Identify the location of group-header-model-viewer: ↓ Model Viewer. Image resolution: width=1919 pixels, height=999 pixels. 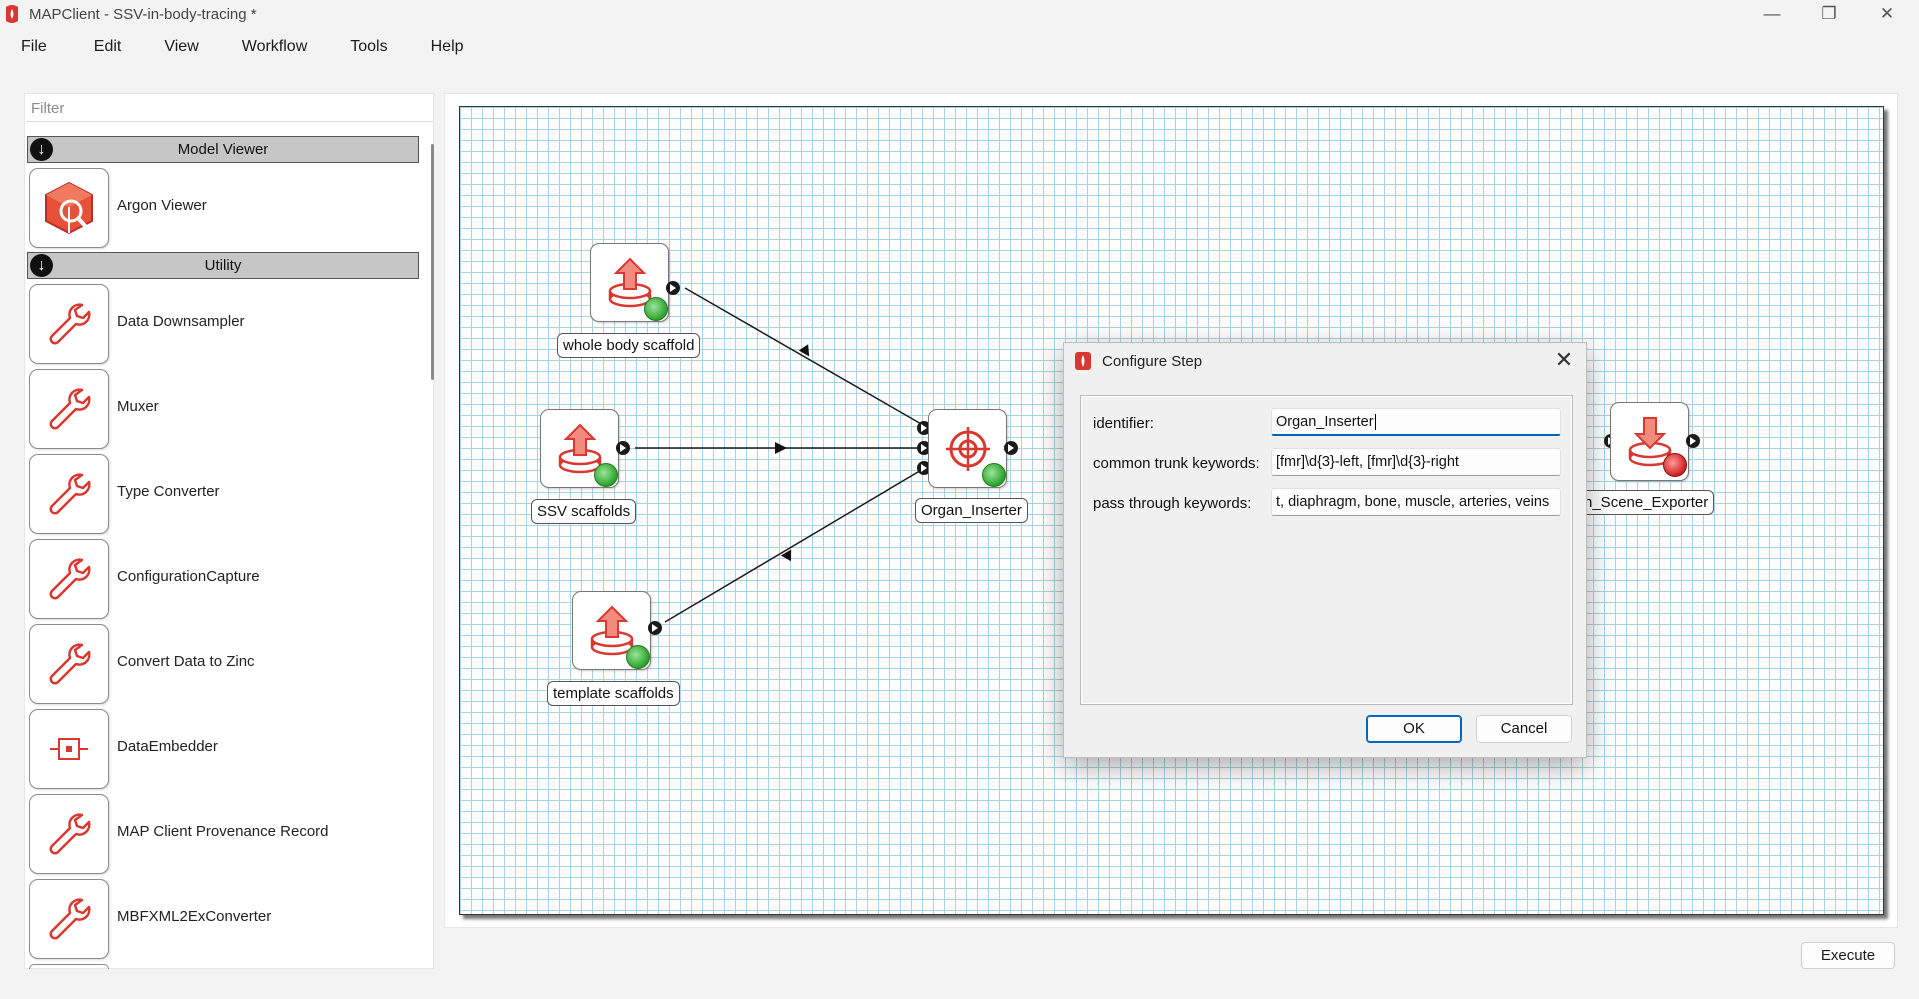
(223, 149).